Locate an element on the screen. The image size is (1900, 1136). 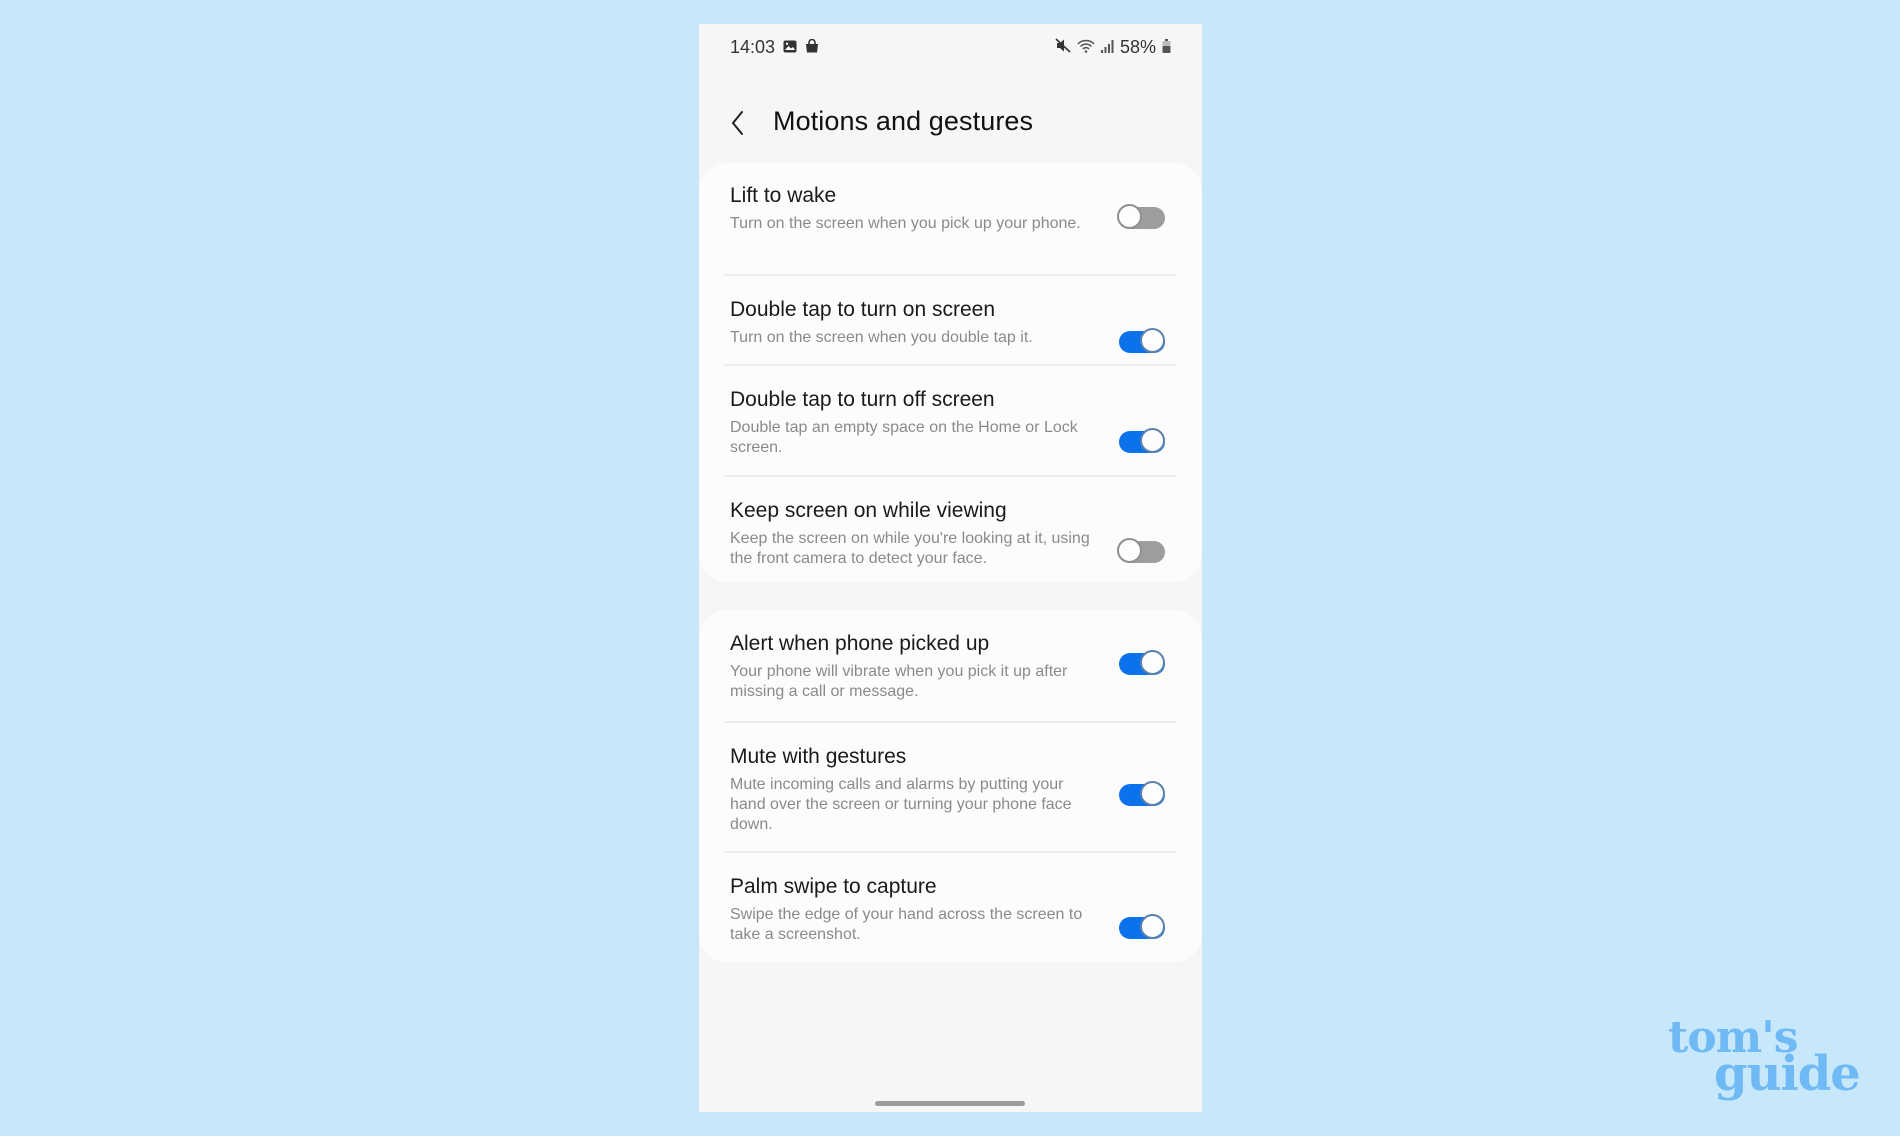
toggle-keep-screen-on is located at coordinates (1142, 552).